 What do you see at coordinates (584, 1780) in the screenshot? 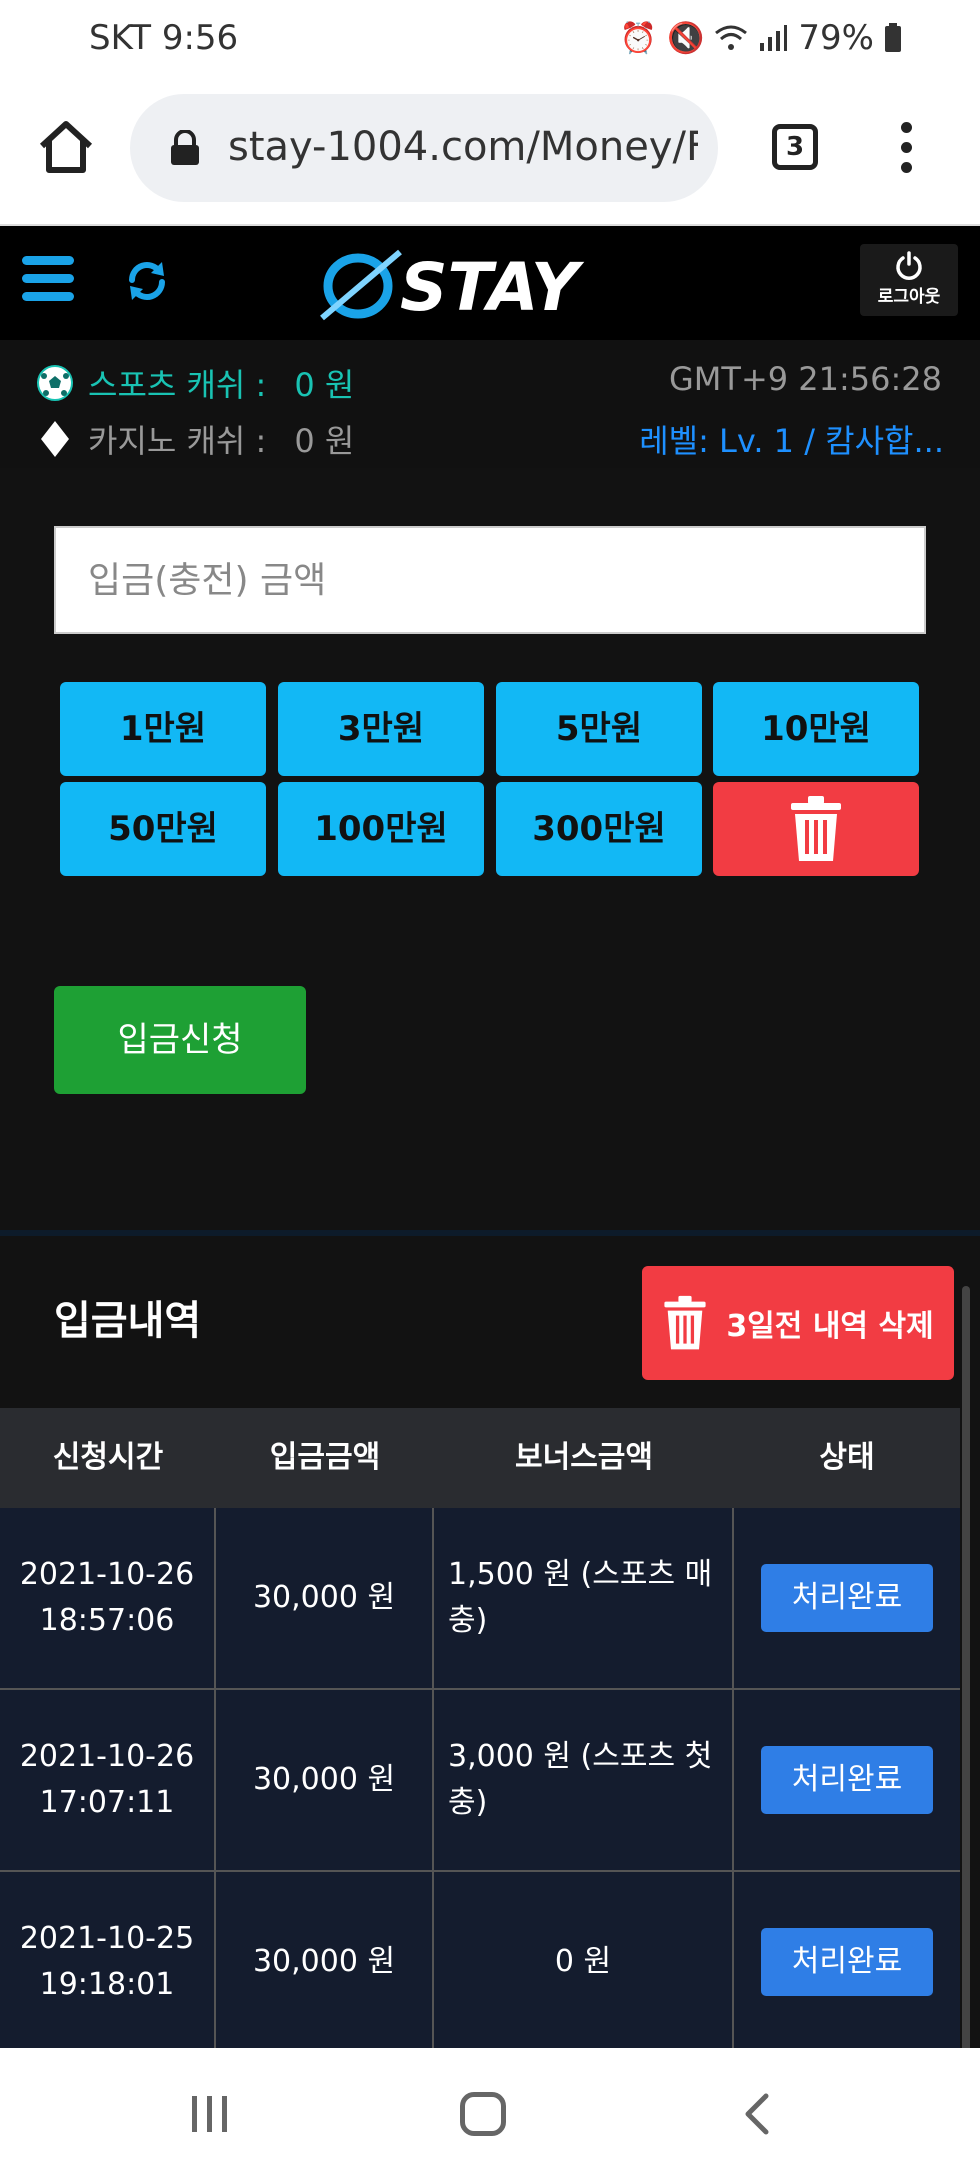
I see `cell-bonus: 3,000 원 (스포츠 첫충)` at bounding box center [584, 1780].